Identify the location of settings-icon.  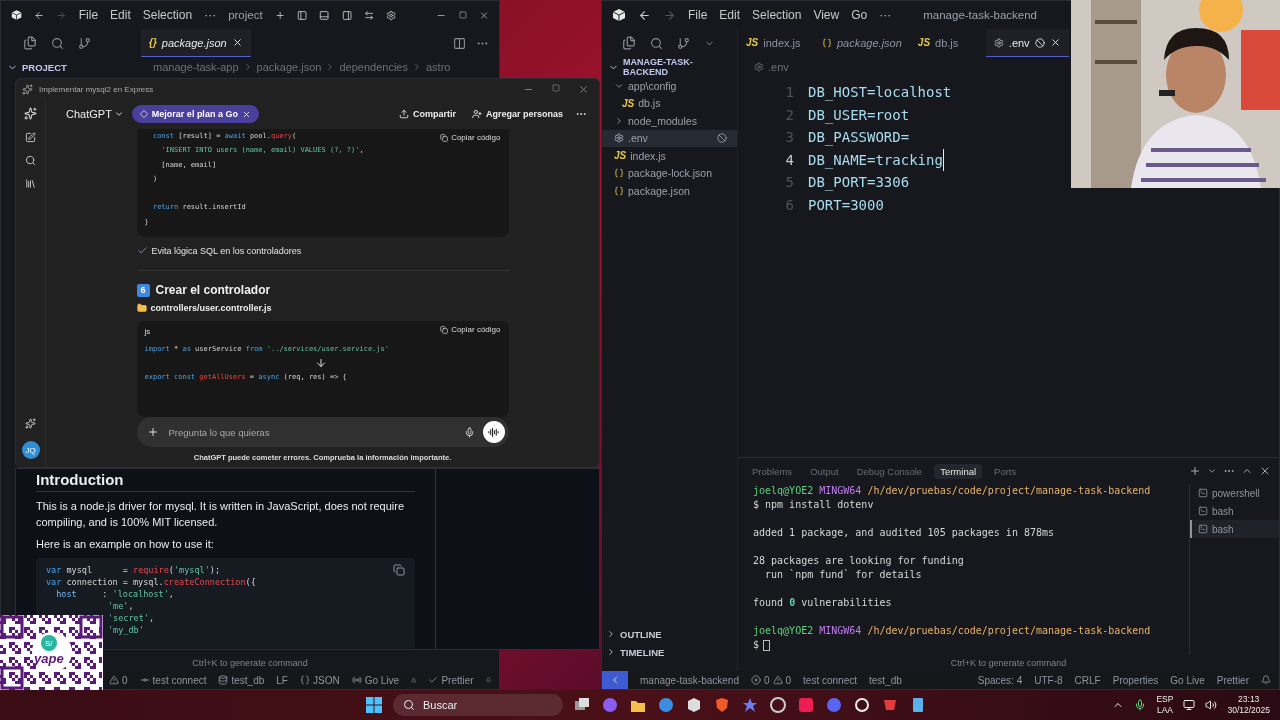
(391, 15).